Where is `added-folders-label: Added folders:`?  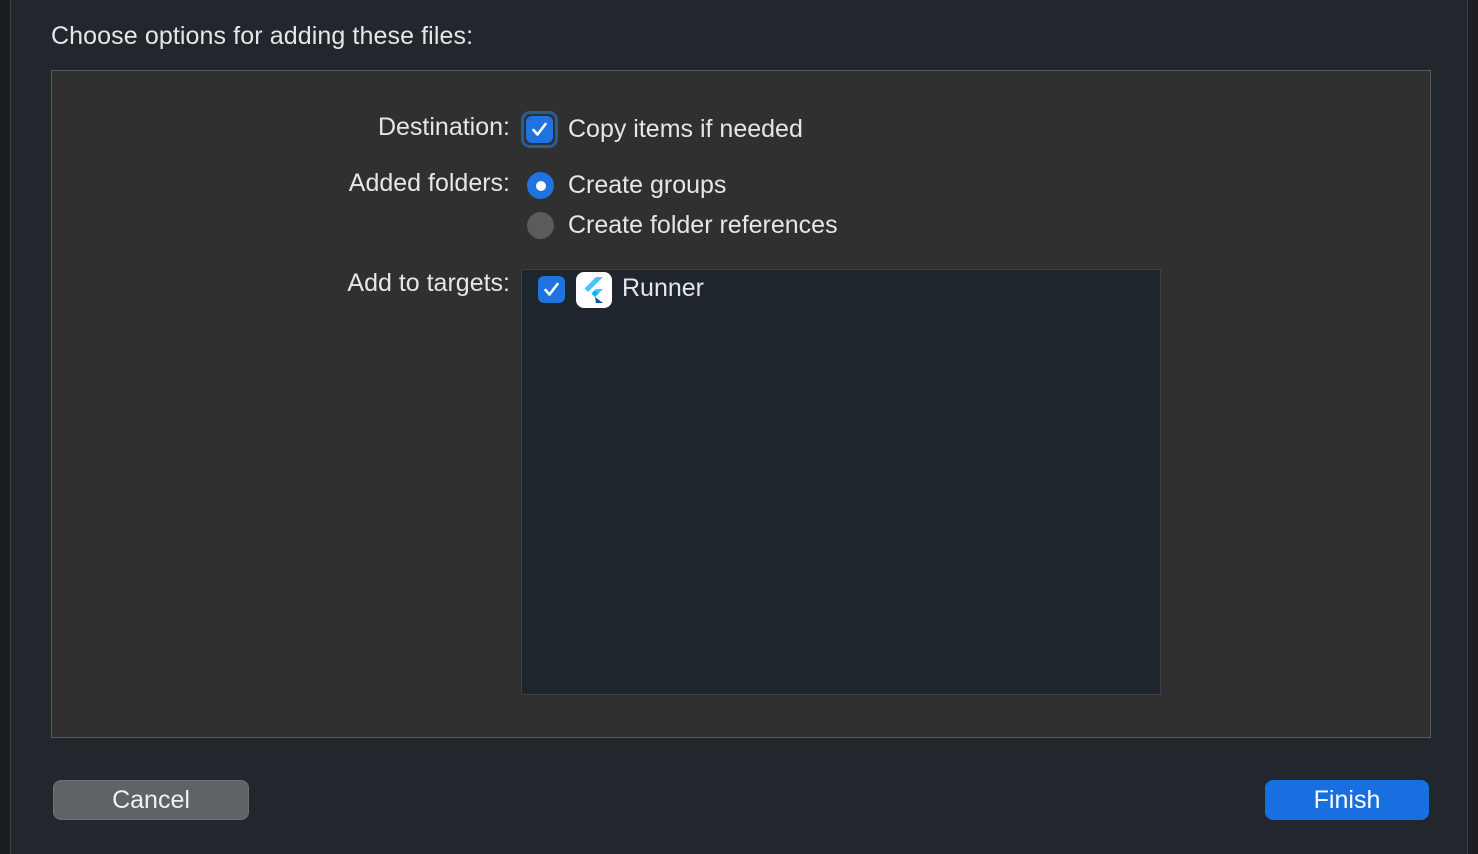
added-folders-label: Added folders: is located at coordinates (429, 183).